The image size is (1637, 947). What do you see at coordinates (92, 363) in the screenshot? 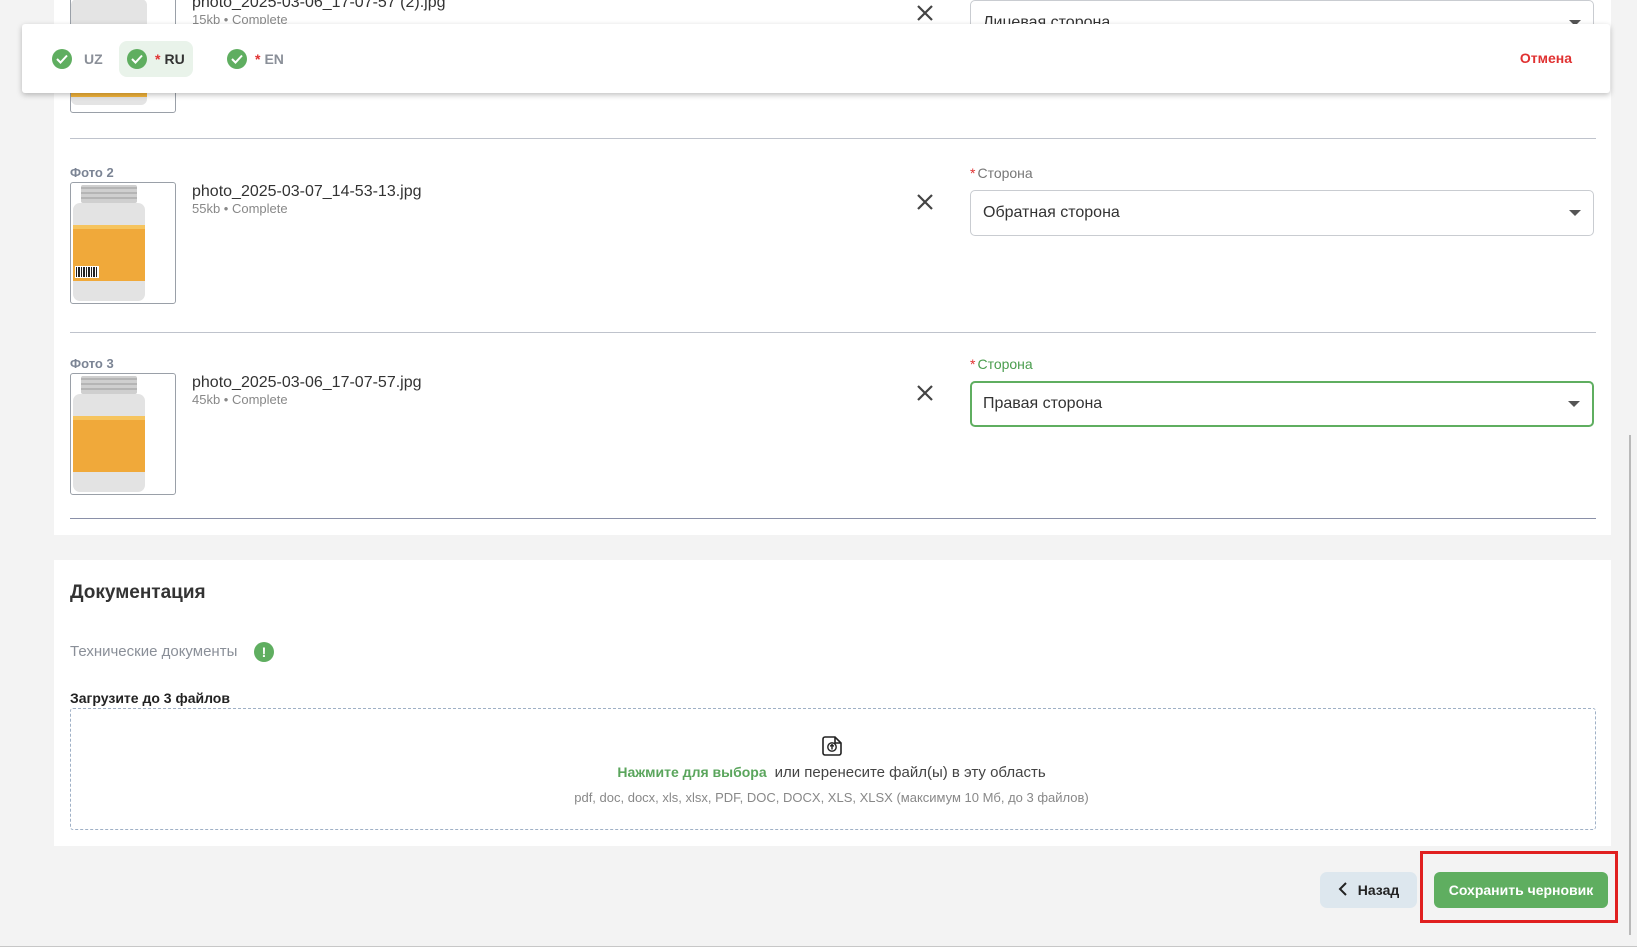
I see `photo-3-label: Фото 3` at bounding box center [92, 363].